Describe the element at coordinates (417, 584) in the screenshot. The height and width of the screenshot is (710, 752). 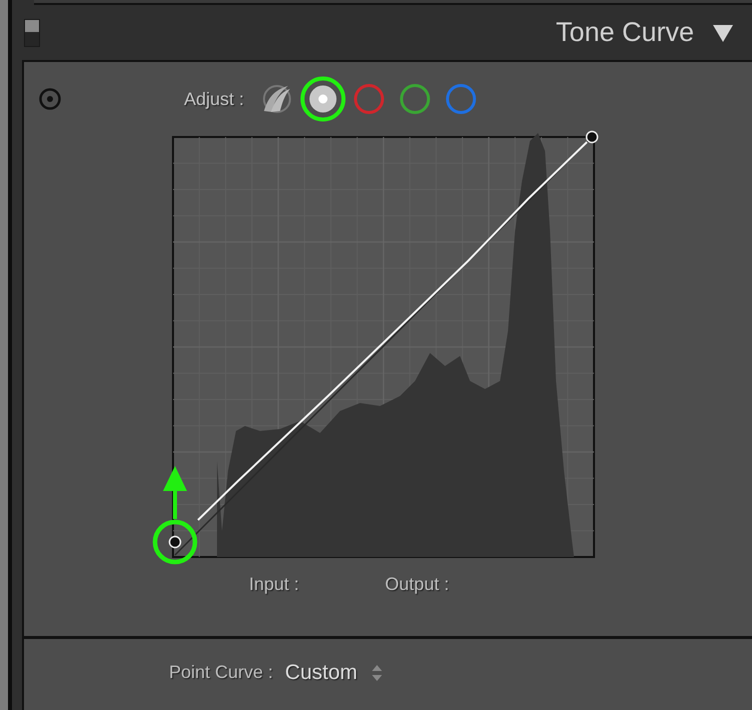
I see `output-label: Output :` at that location.